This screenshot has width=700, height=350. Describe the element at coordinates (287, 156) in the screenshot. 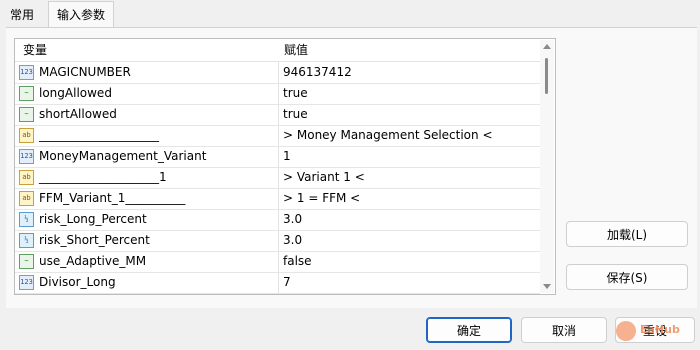

I see `param-value: 1` at that location.